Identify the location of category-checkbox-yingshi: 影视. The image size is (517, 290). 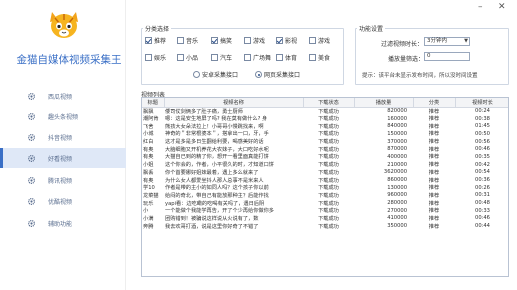
(286, 40).